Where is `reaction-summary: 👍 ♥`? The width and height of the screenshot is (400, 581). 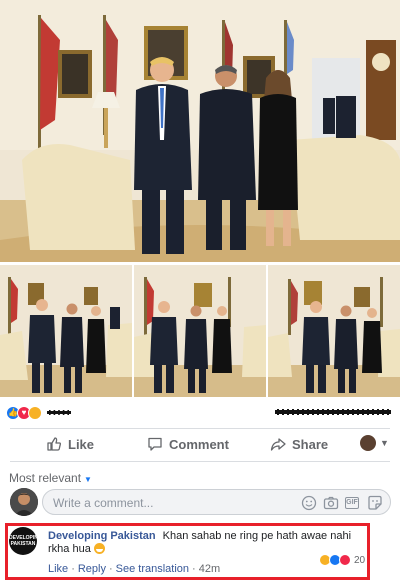 reaction-summary: 👍 ♥ is located at coordinates (200, 413).